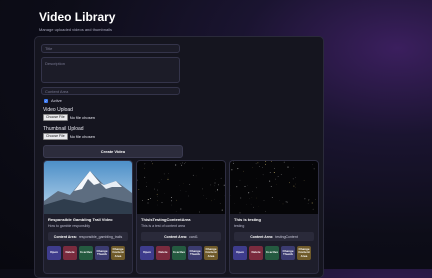 Image resolution: width=432 pixels, height=278 pixels. What do you see at coordinates (55, 117) in the screenshot?
I see `video-choose-file-button: Choose File` at bounding box center [55, 117].